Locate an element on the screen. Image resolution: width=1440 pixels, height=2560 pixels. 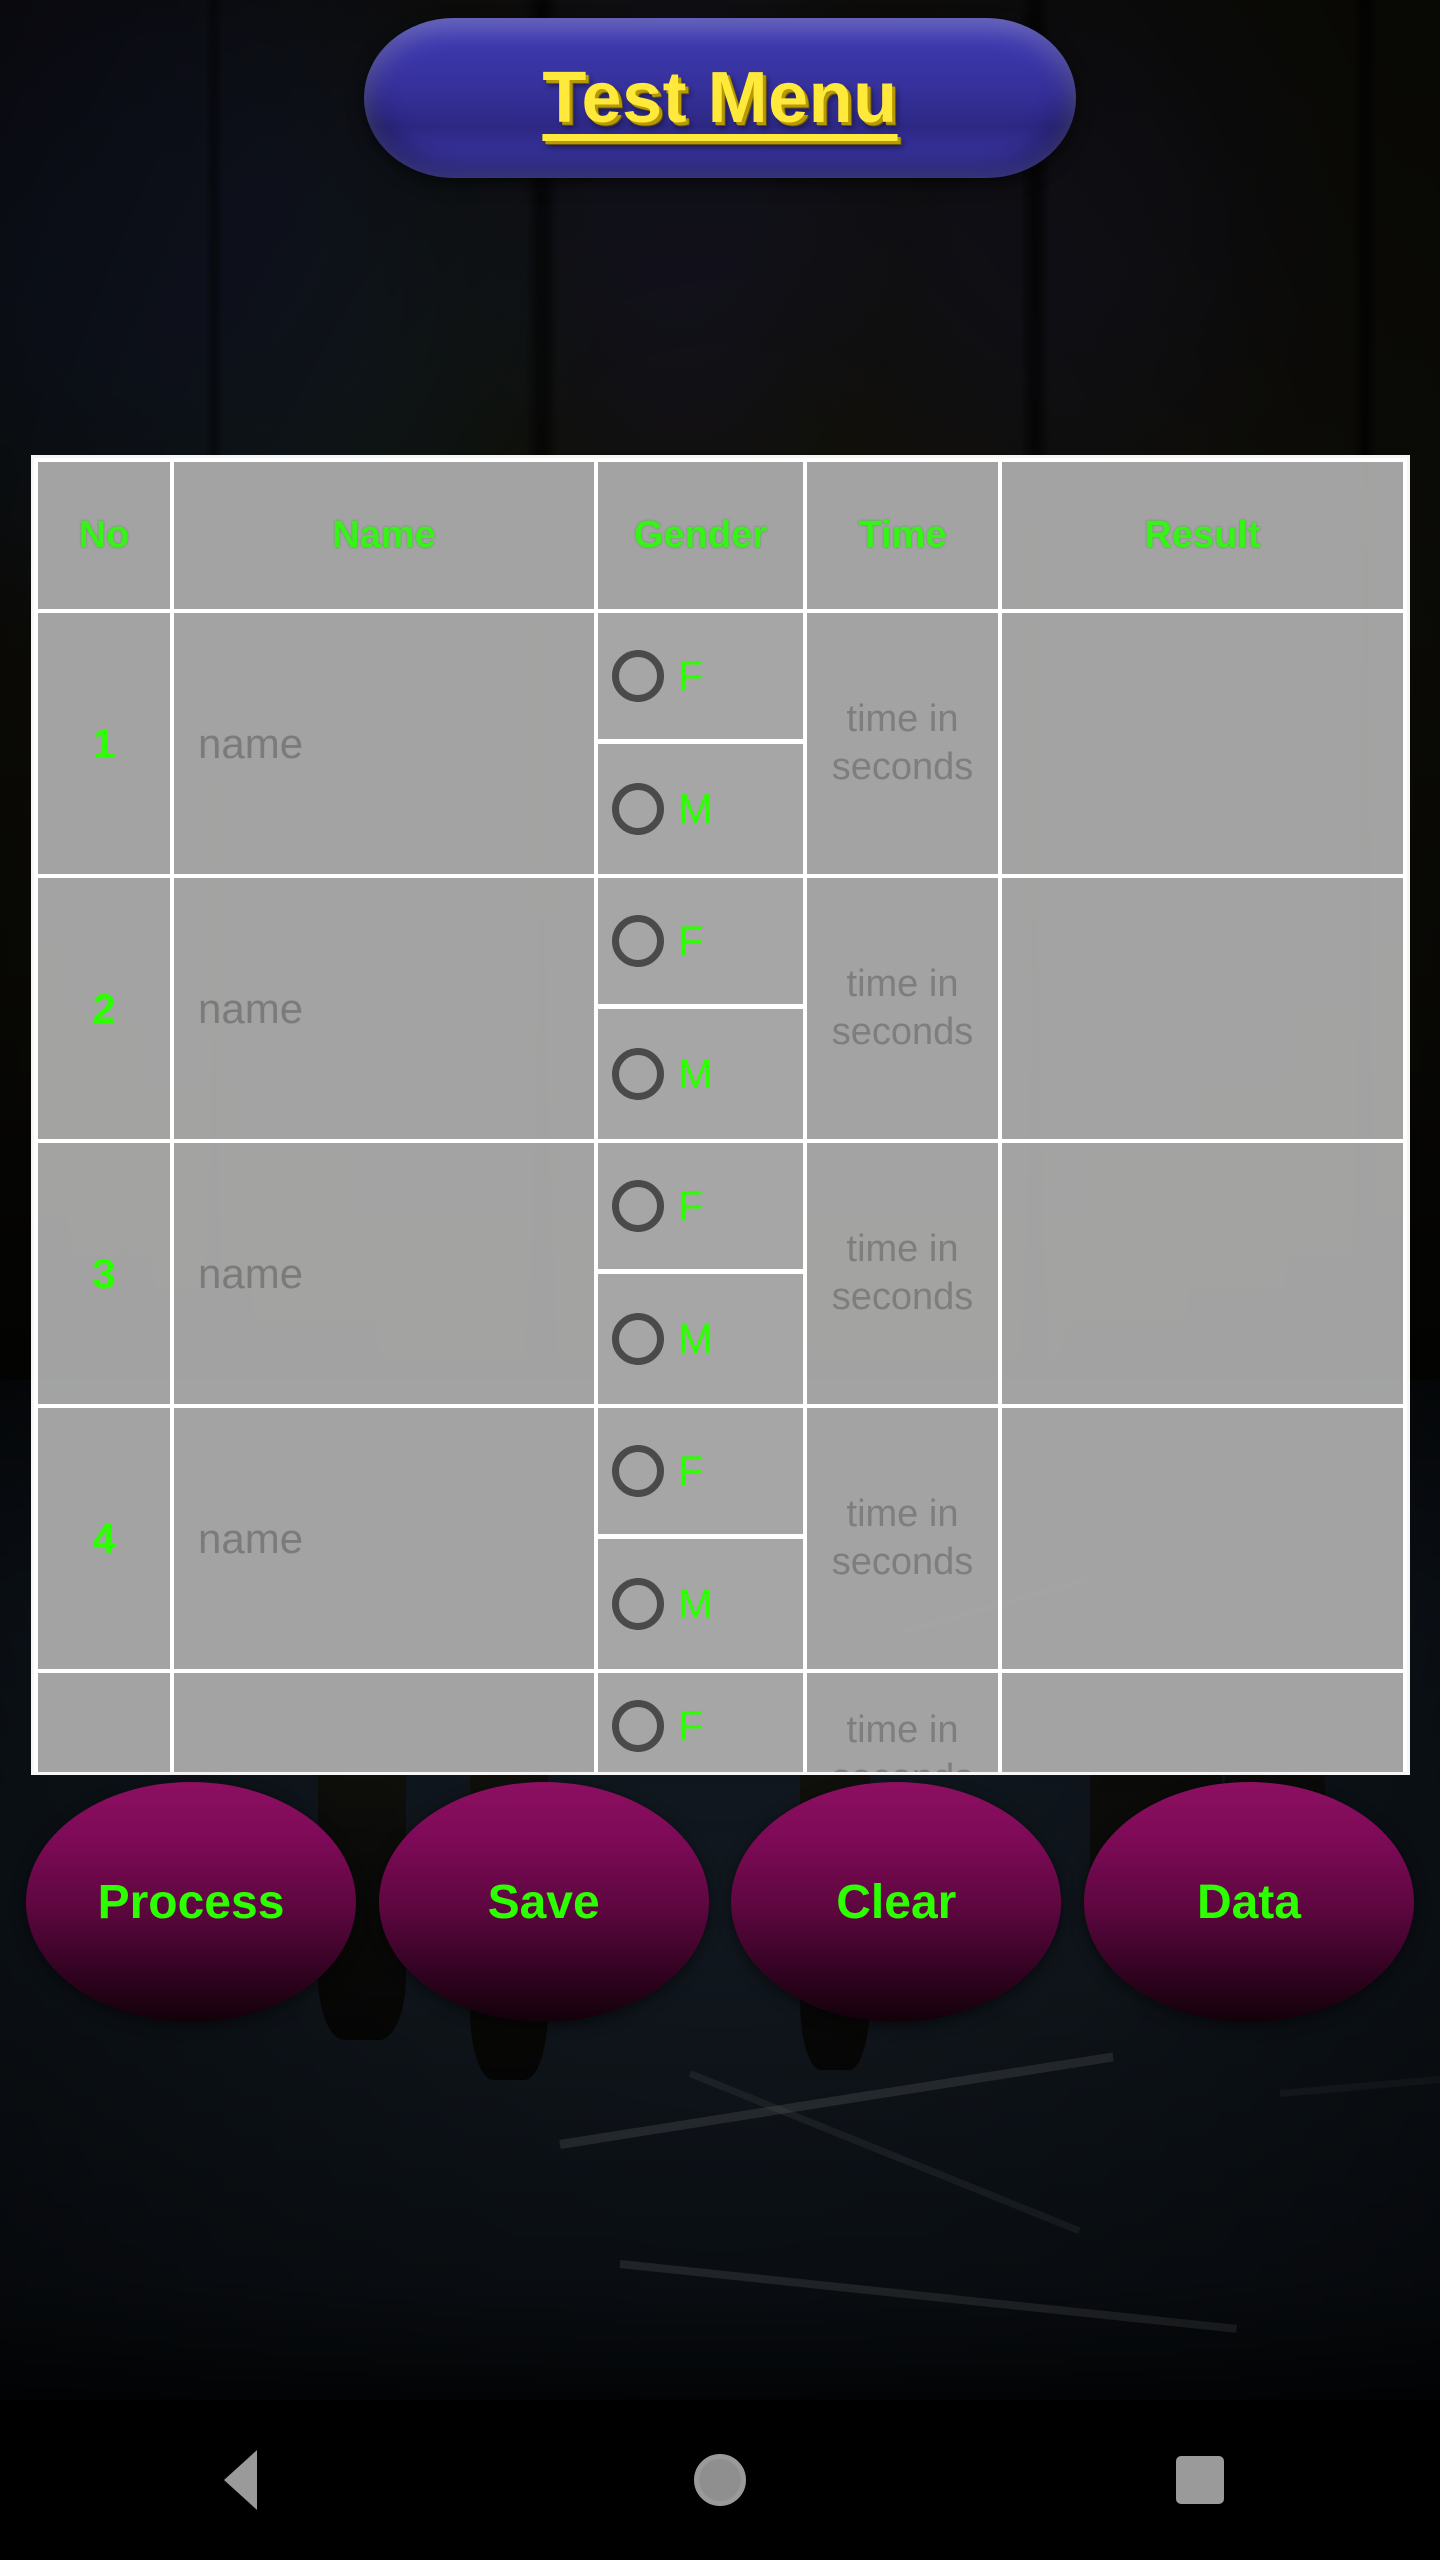
clear-button-label: Clear is located at coordinates (896, 1902).